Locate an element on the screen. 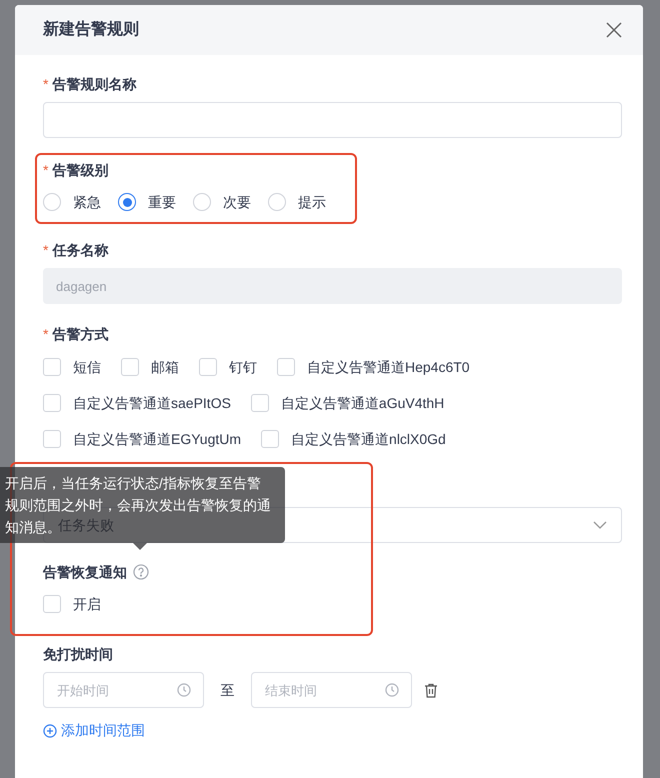 This screenshot has width=660, height=778. radio-option: 提示 is located at coordinates (297, 202).